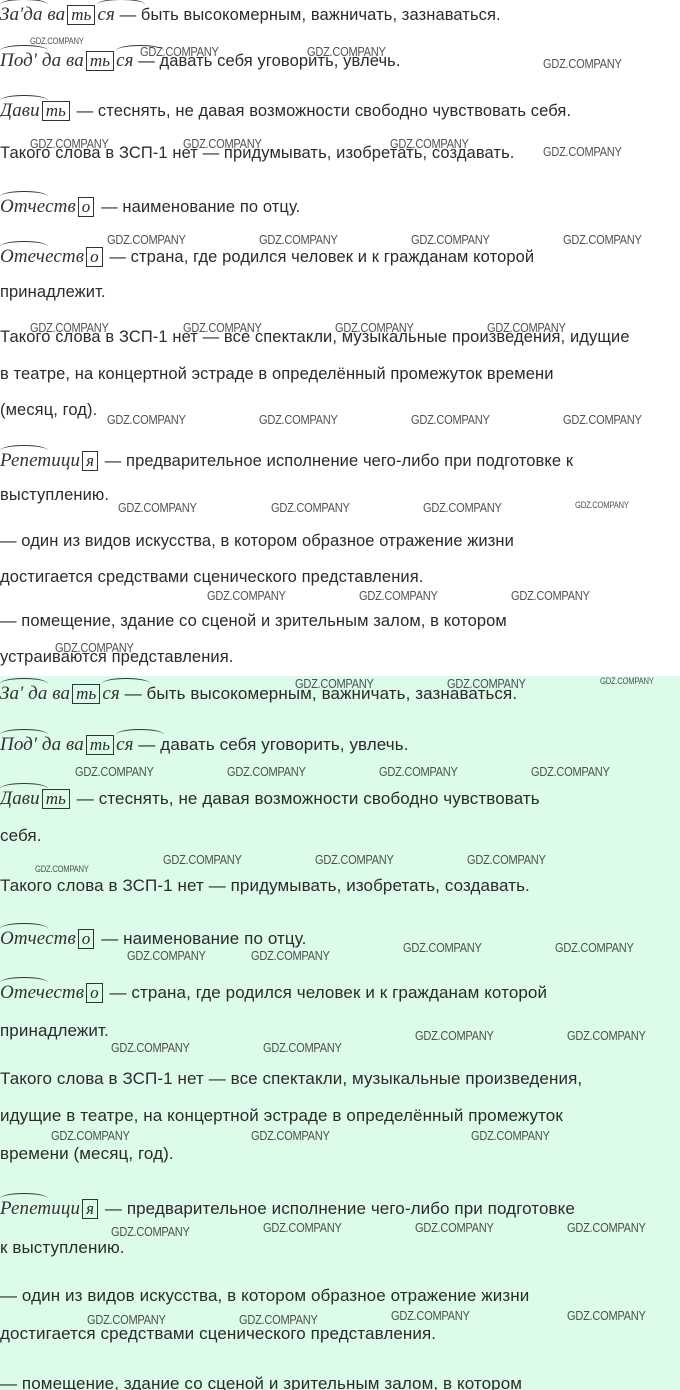  I want to click on definition-text: себя., so click(21, 835).